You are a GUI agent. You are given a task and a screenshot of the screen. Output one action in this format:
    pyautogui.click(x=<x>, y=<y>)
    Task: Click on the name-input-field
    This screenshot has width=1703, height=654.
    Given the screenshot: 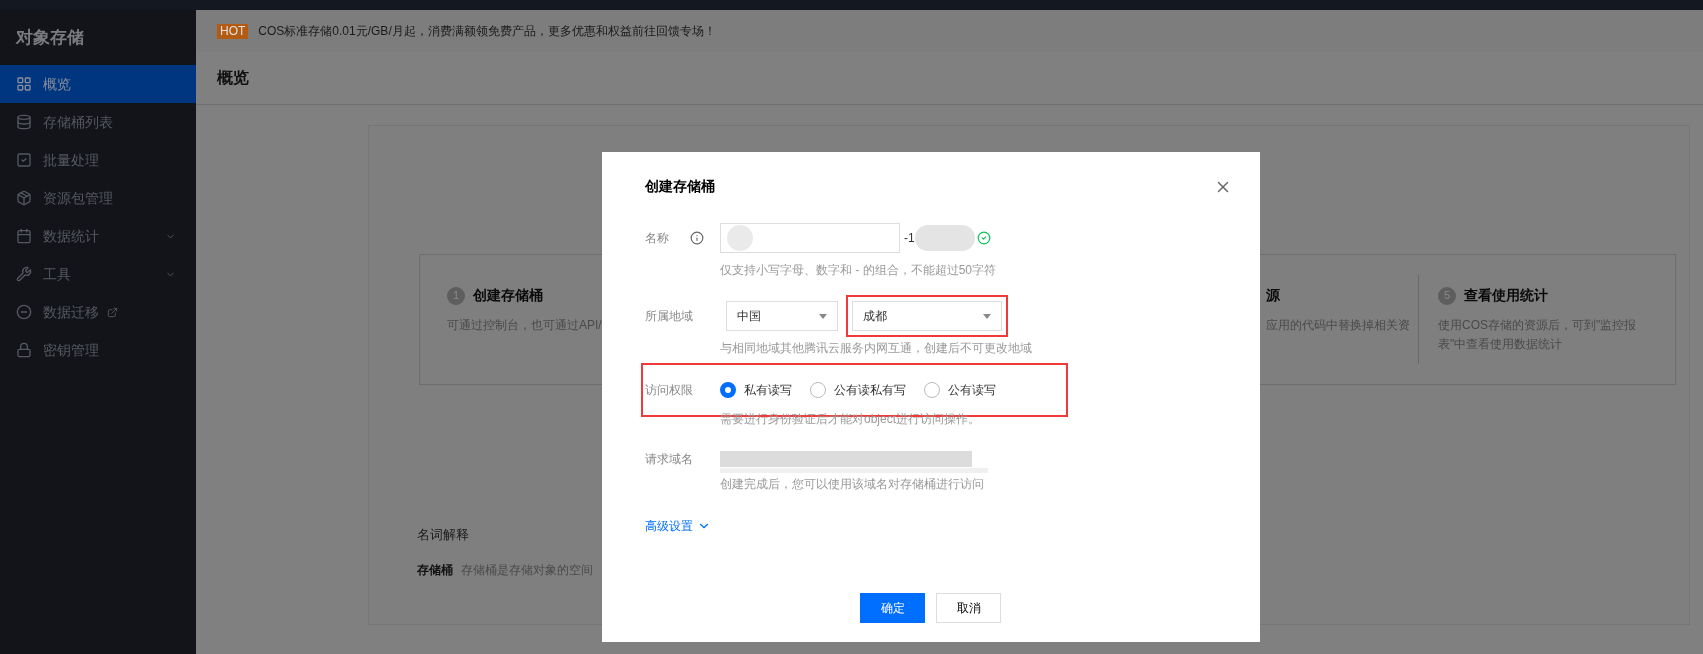 What is the action you would take?
    pyautogui.click(x=810, y=238)
    